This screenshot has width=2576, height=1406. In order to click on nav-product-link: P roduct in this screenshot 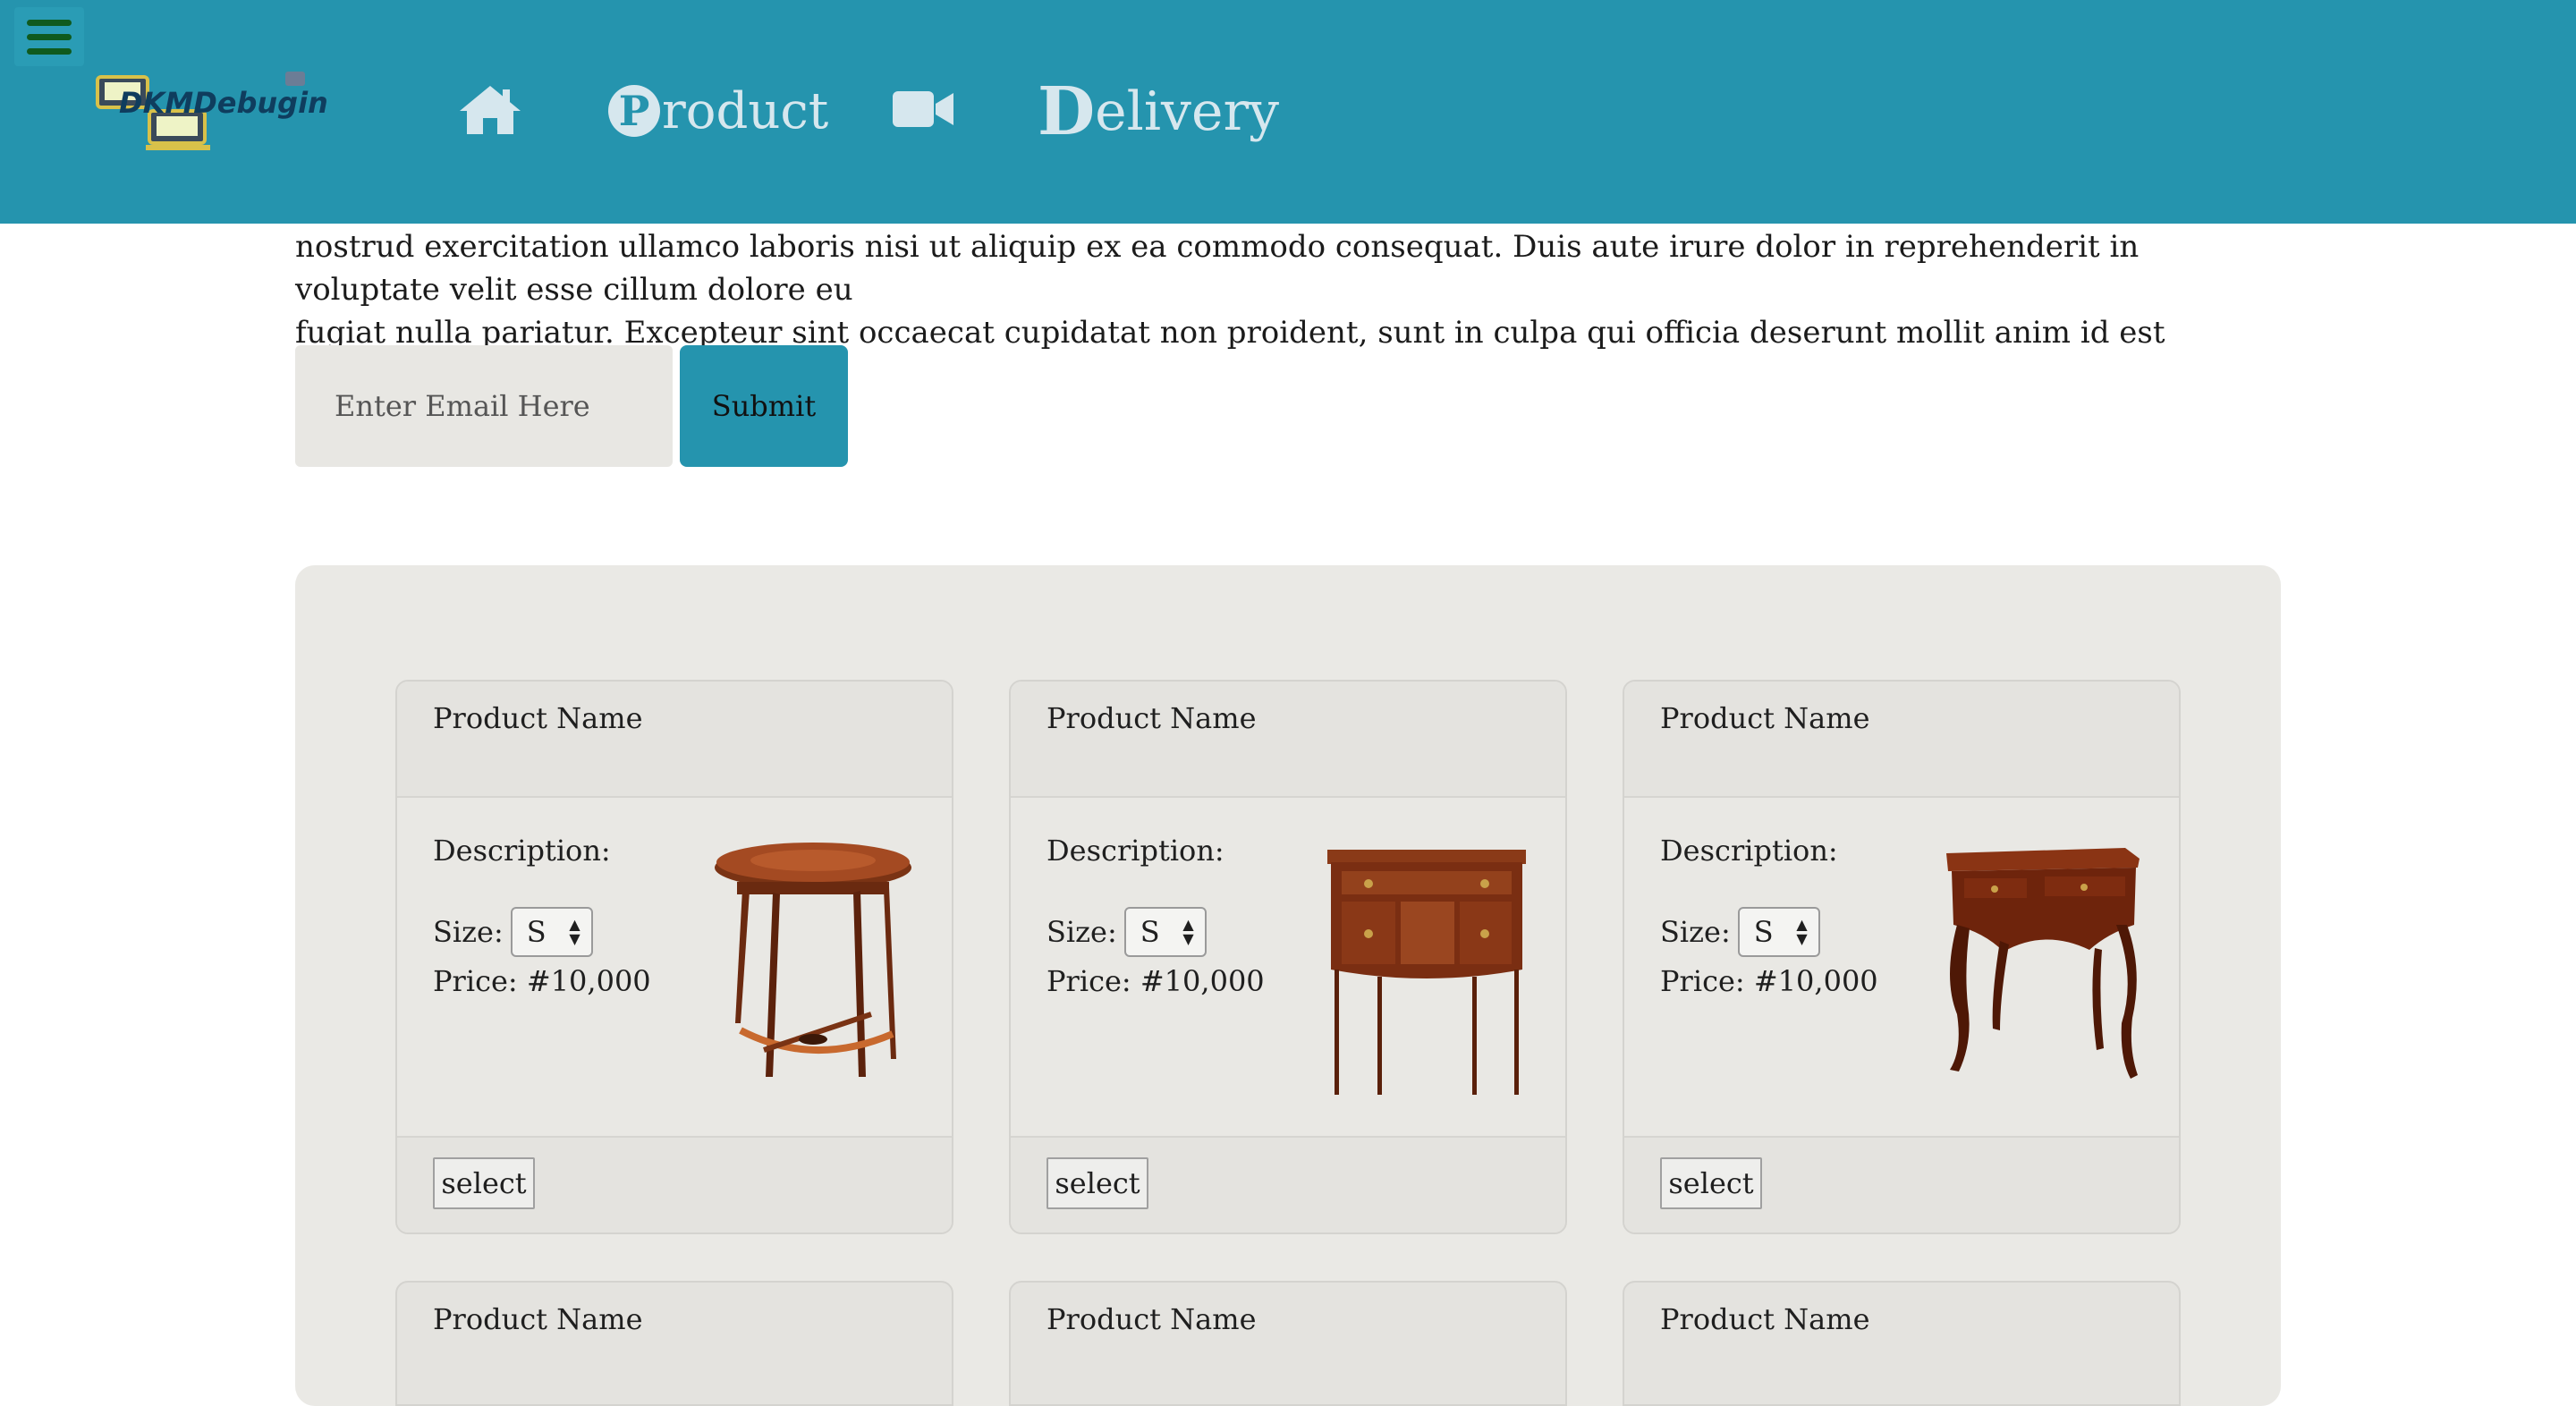, I will do `click(718, 111)`.